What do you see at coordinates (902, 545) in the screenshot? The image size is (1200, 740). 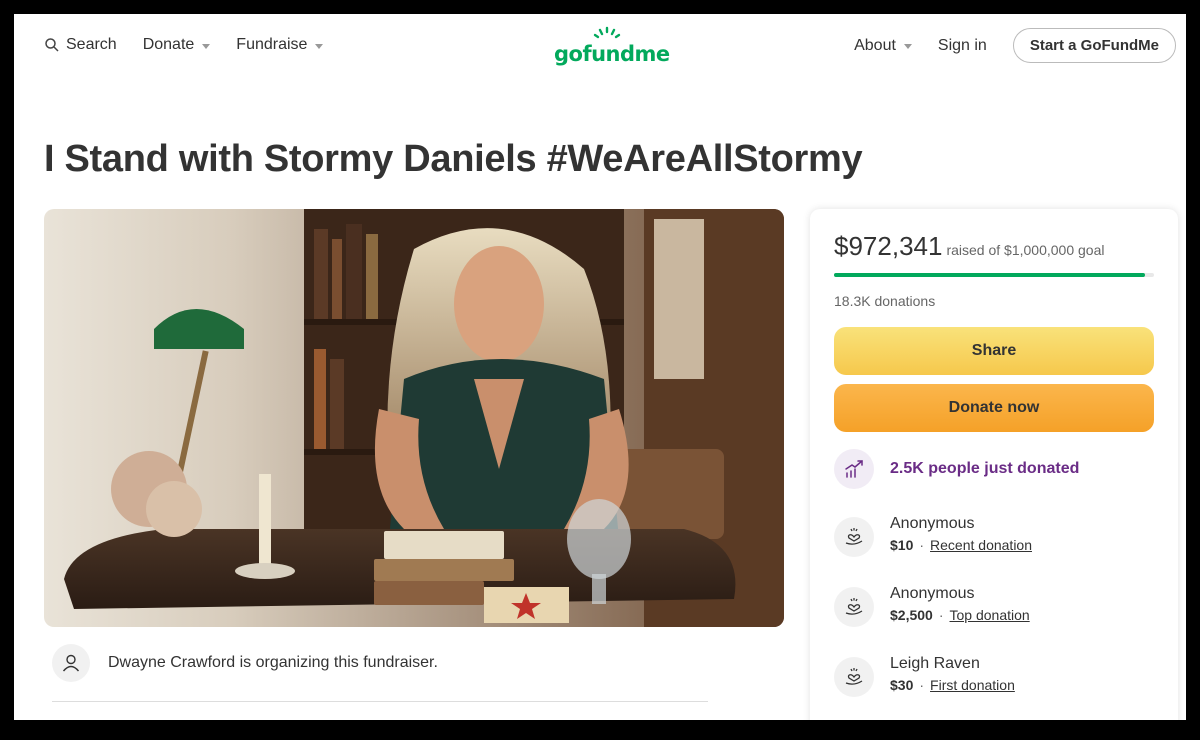 I see `donation-amount: $10` at bounding box center [902, 545].